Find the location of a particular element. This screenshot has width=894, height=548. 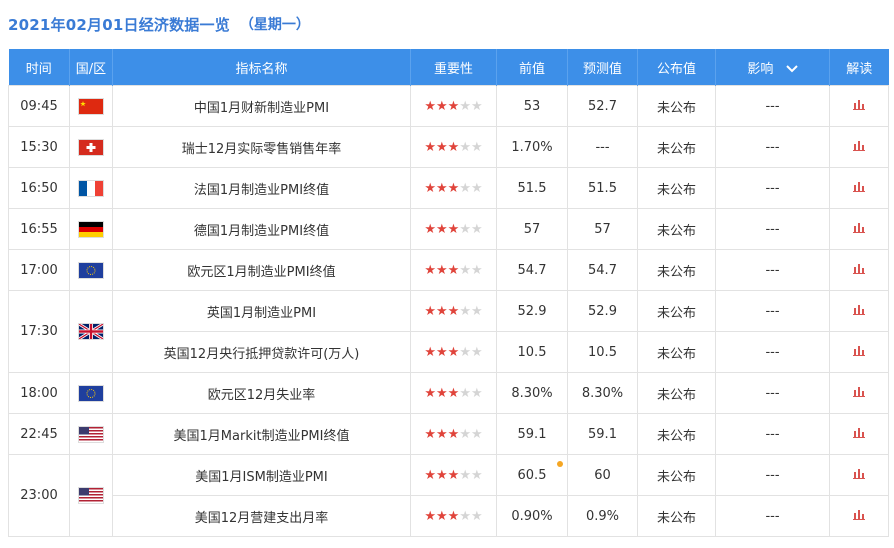

forecast-value: 60 is located at coordinates (602, 475).